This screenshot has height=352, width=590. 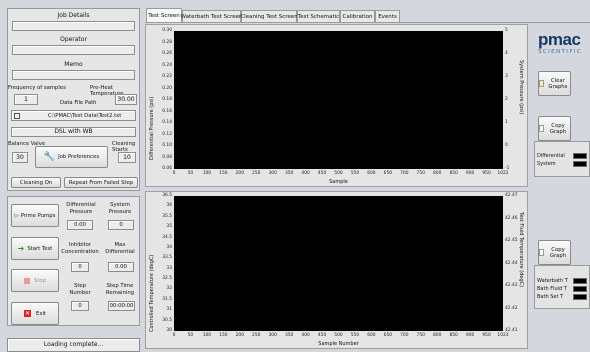 What do you see at coordinates (49, 157) in the screenshot?
I see `wrench-icon: 🔧` at bounding box center [49, 157].